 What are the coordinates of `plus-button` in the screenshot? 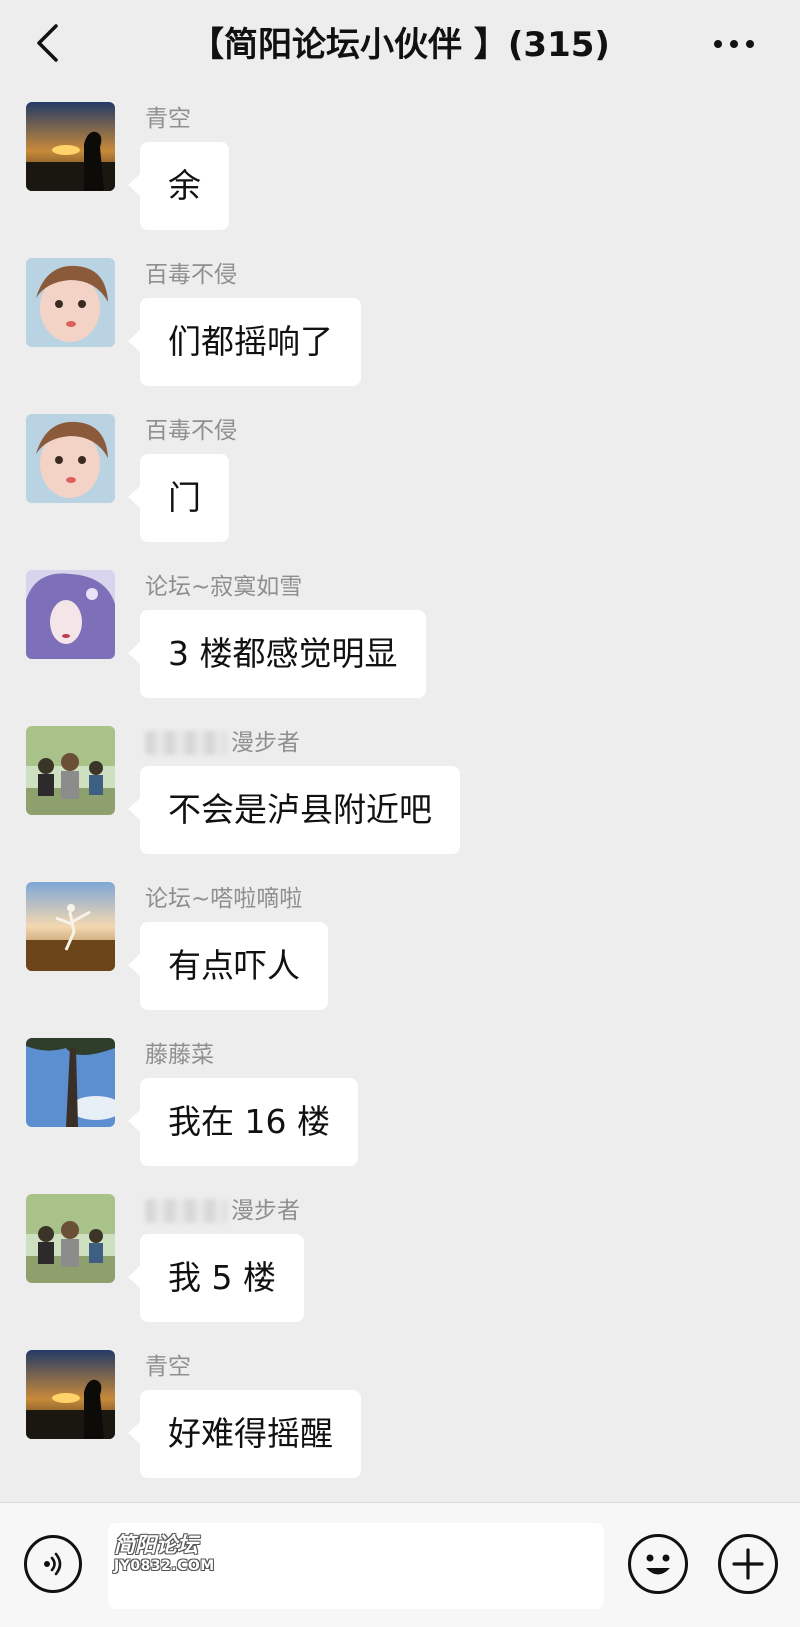 It's located at (748, 1564).